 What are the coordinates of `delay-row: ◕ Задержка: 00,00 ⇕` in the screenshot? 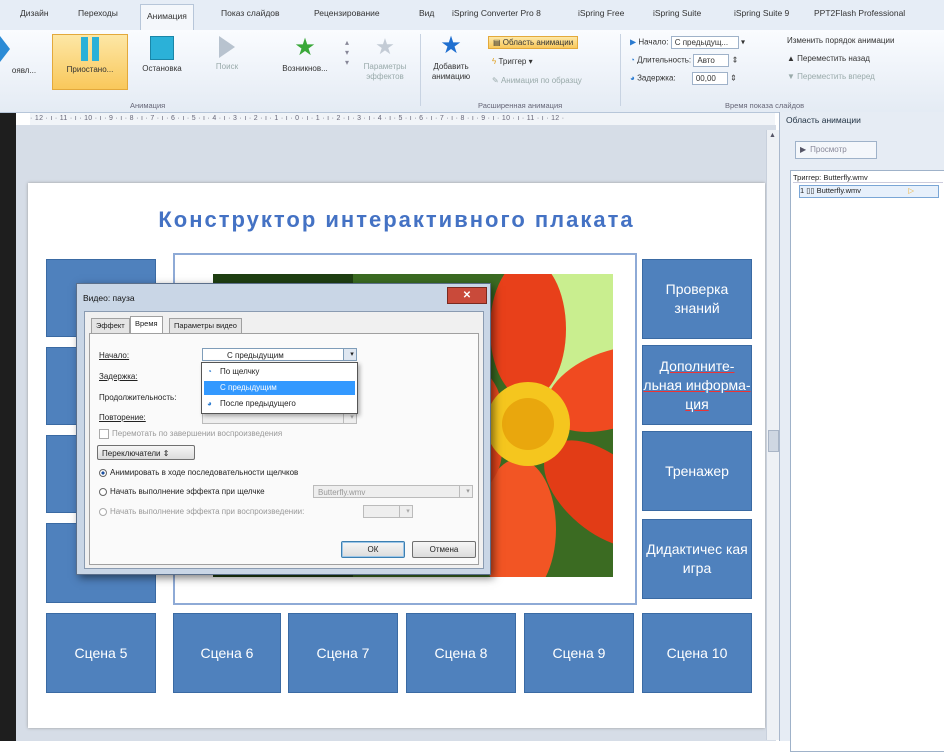 It's located at (683, 78).